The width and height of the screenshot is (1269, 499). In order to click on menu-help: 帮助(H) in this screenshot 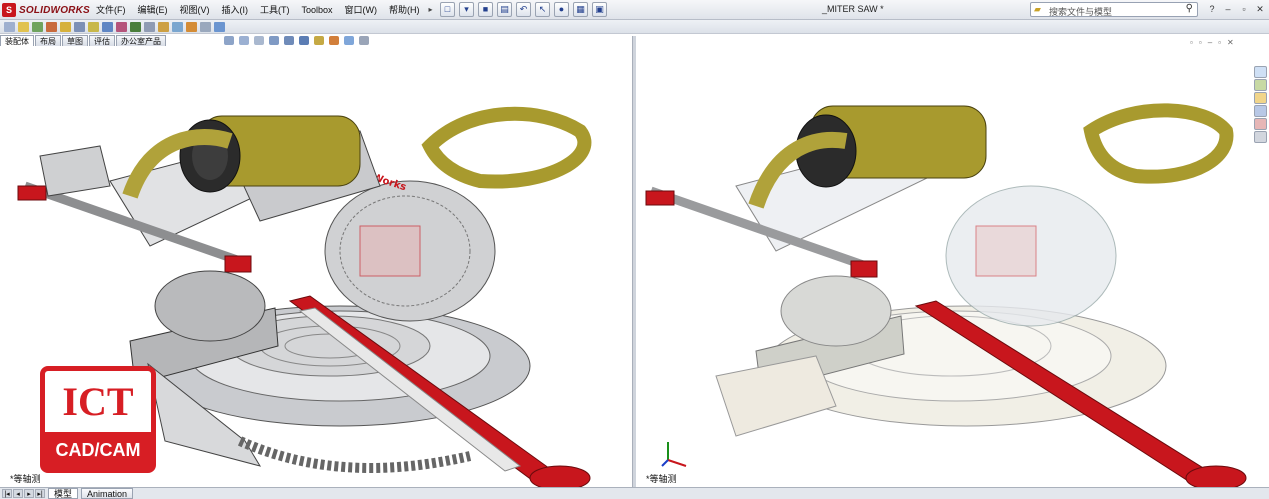, I will do `click(404, 10)`.